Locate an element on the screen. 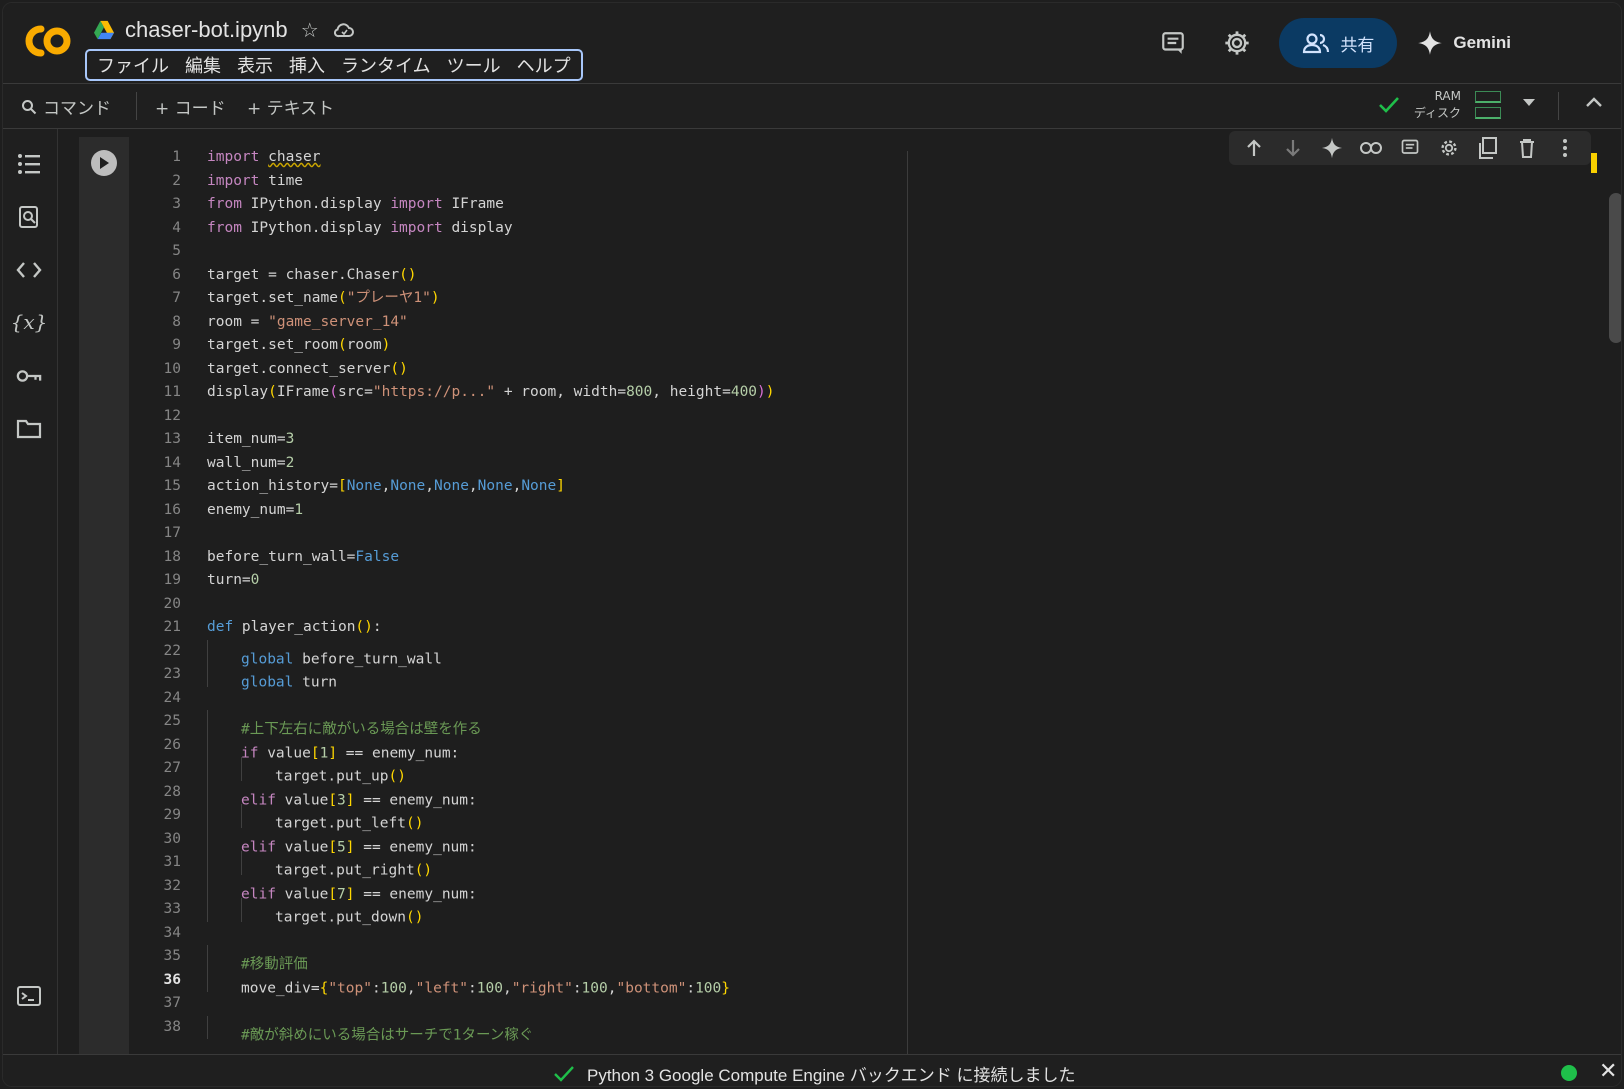 The image size is (1624, 1089). code-text: elif value[5] == enemy_num: is located at coordinates (342, 841).